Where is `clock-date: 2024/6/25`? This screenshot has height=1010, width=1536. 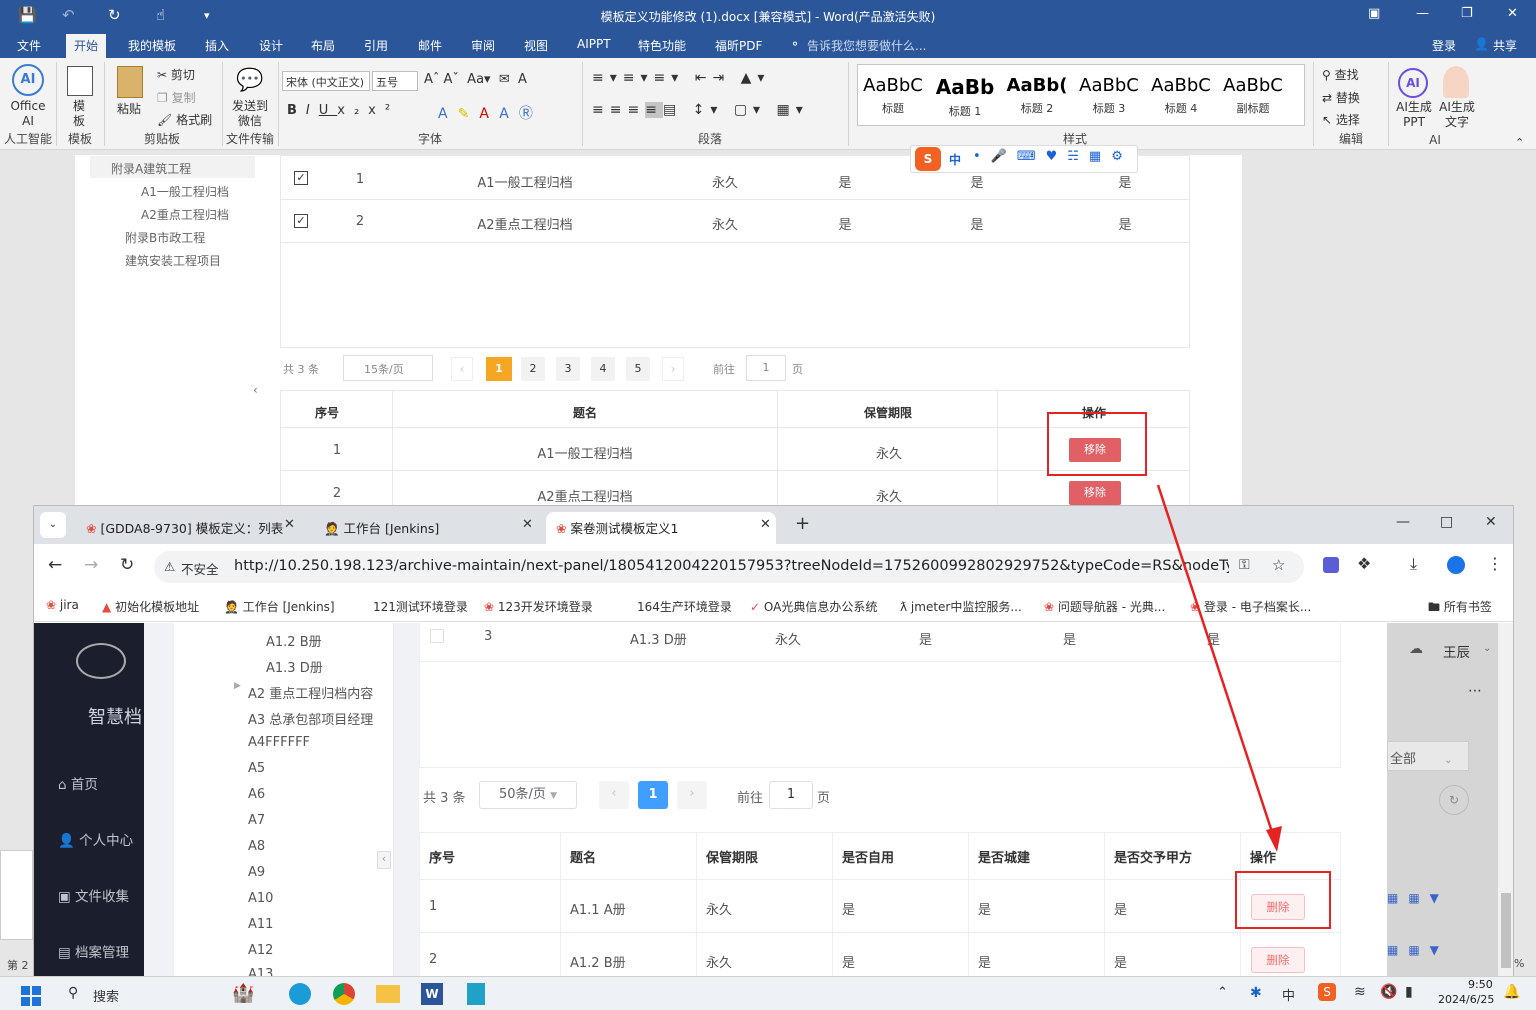
clock-date: 2024/6/25 is located at coordinates (1466, 999).